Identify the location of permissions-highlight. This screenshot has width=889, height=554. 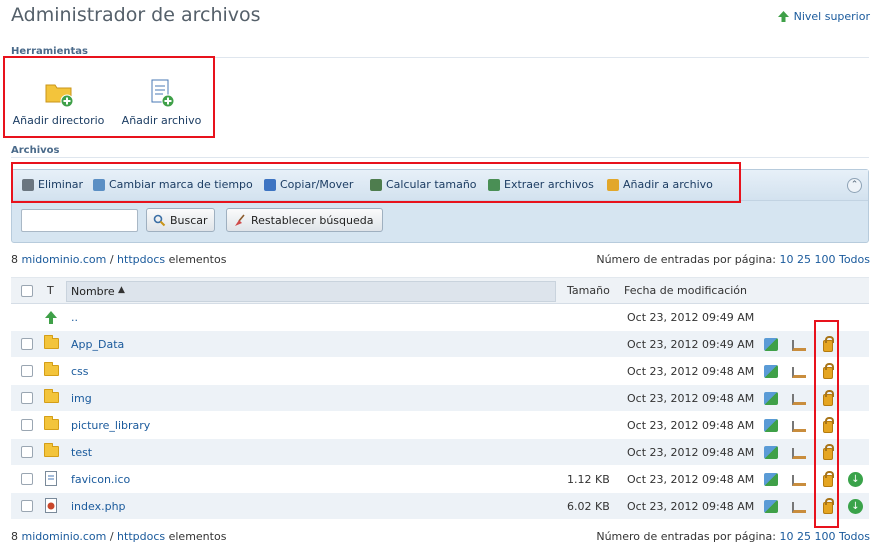
(826, 424).